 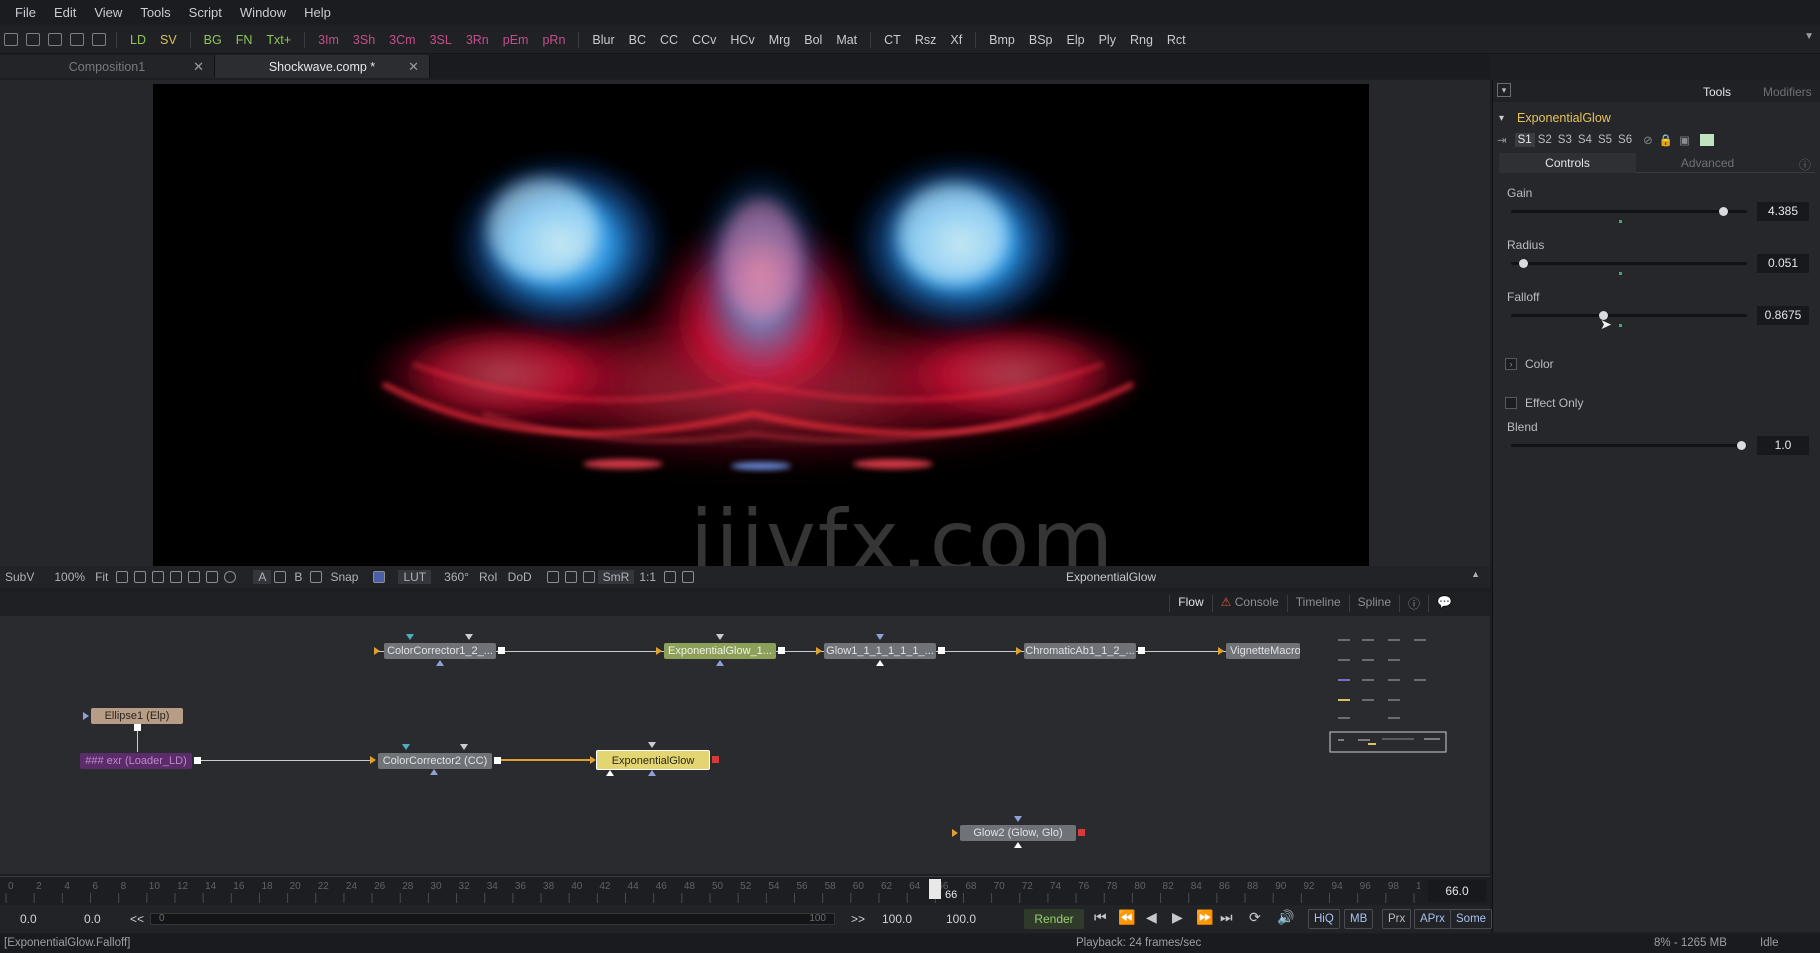 I want to click on menu-script: Script, so click(x=205, y=12).